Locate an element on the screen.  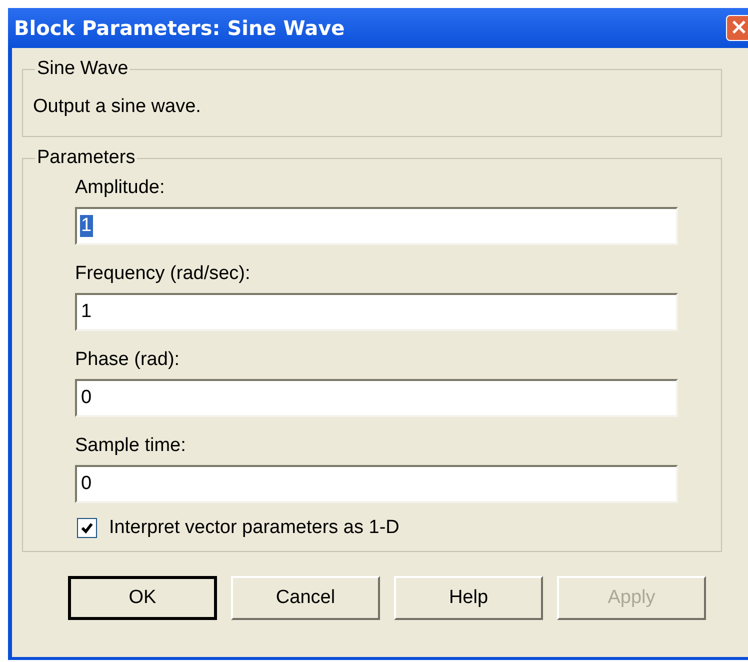
group-title: Sine Wave is located at coordinates (83, 69).